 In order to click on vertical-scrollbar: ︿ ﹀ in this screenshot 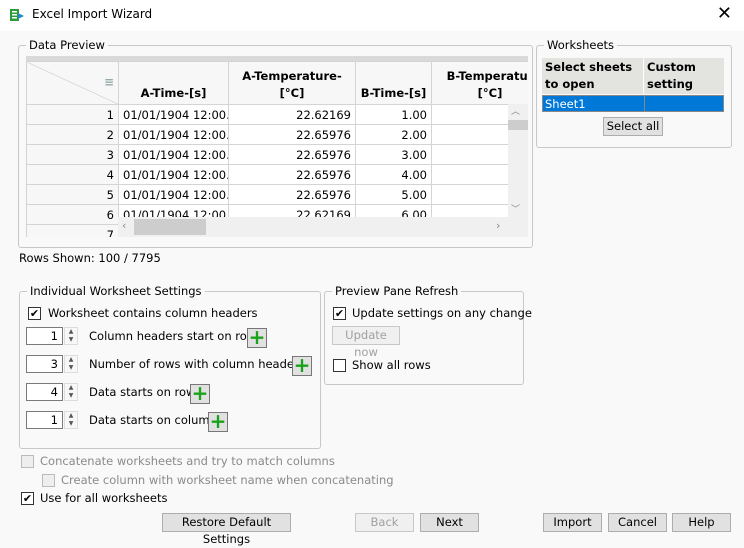, I will do `click(518, 160)`.